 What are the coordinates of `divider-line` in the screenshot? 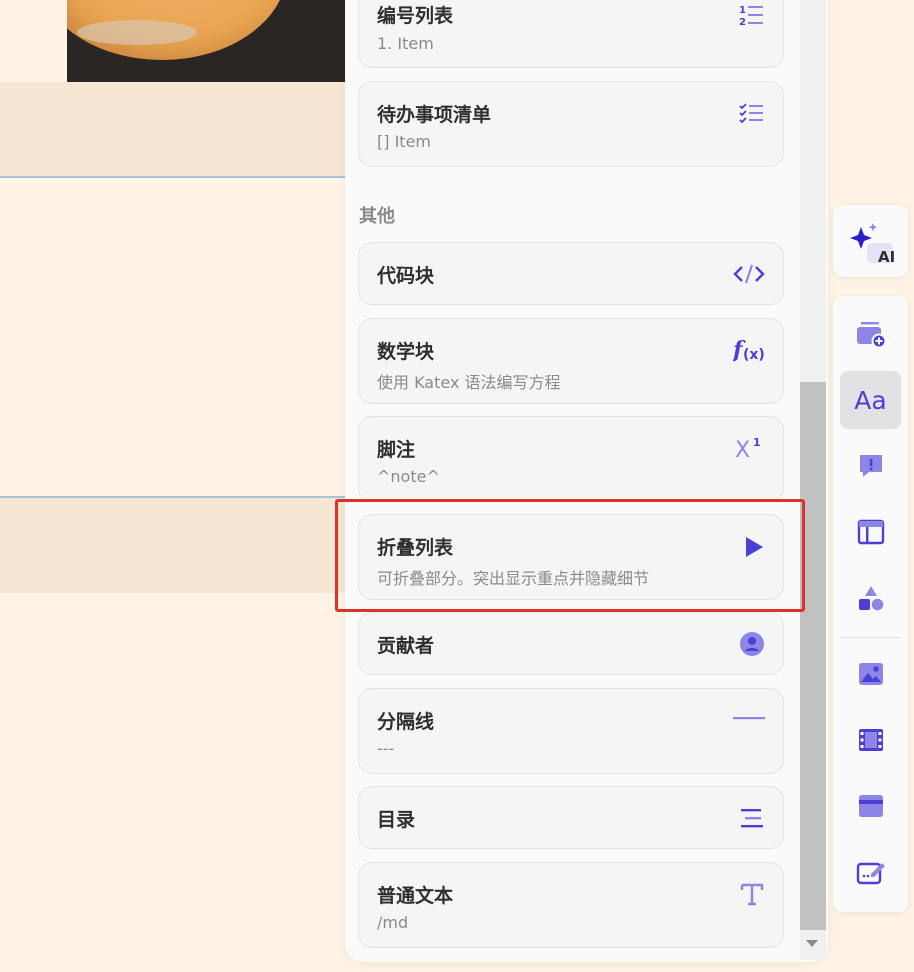 It's located at (173, 177).